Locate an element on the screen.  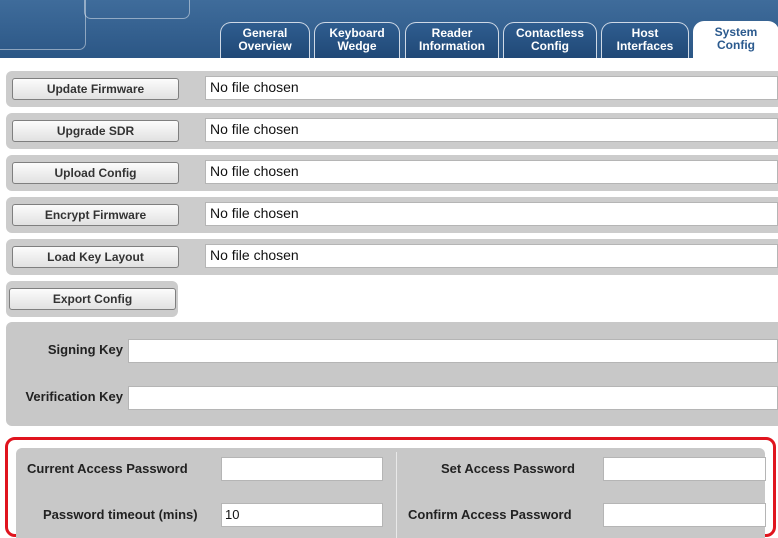
upgrade-sdr-file-status: No file chosen is located at coordinates (491, 130).